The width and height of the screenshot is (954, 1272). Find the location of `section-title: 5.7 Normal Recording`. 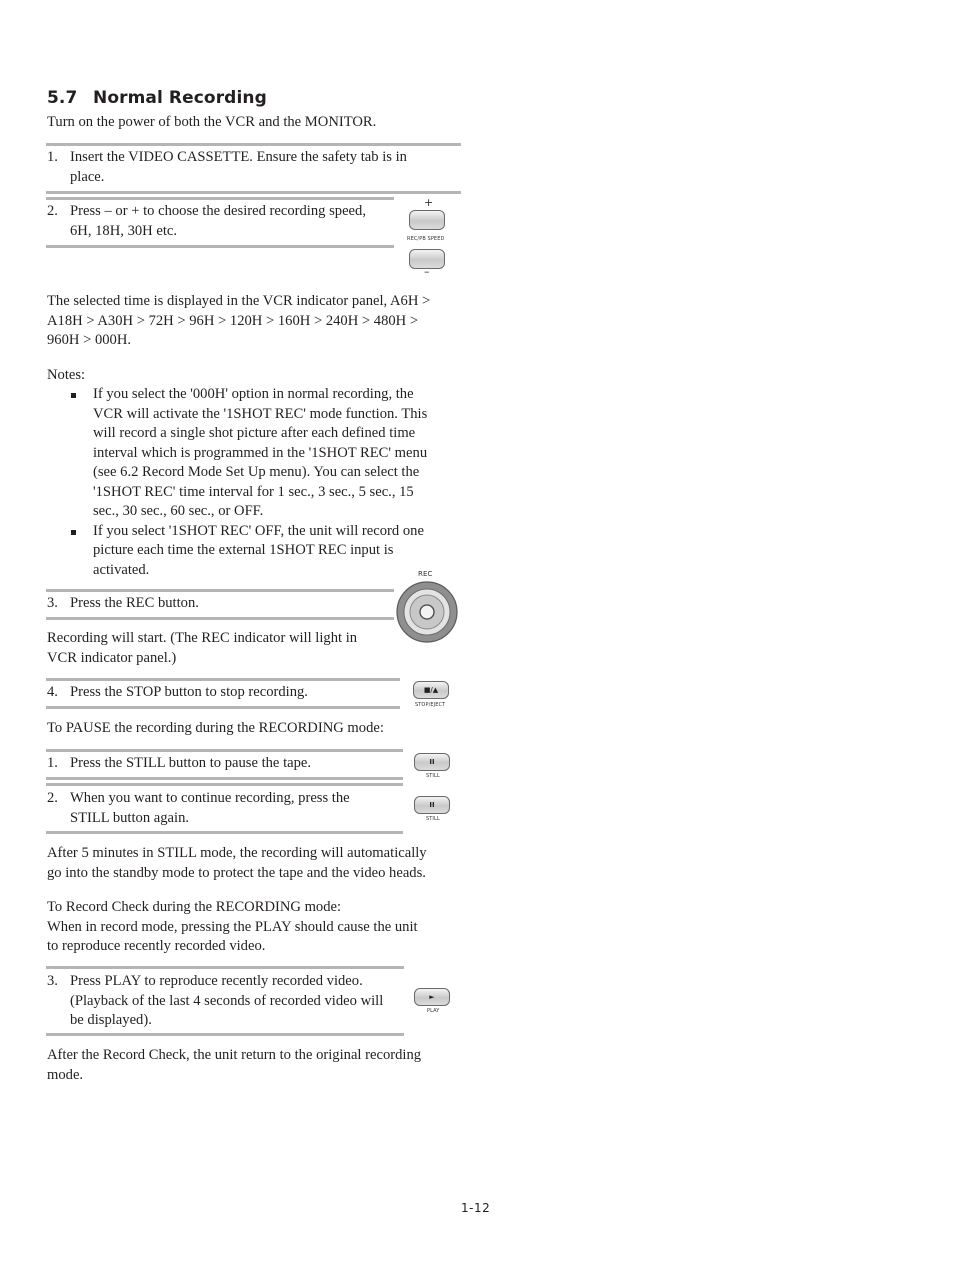

section-title: 5.7 Normal Recording is located at coordinates (157, 98).